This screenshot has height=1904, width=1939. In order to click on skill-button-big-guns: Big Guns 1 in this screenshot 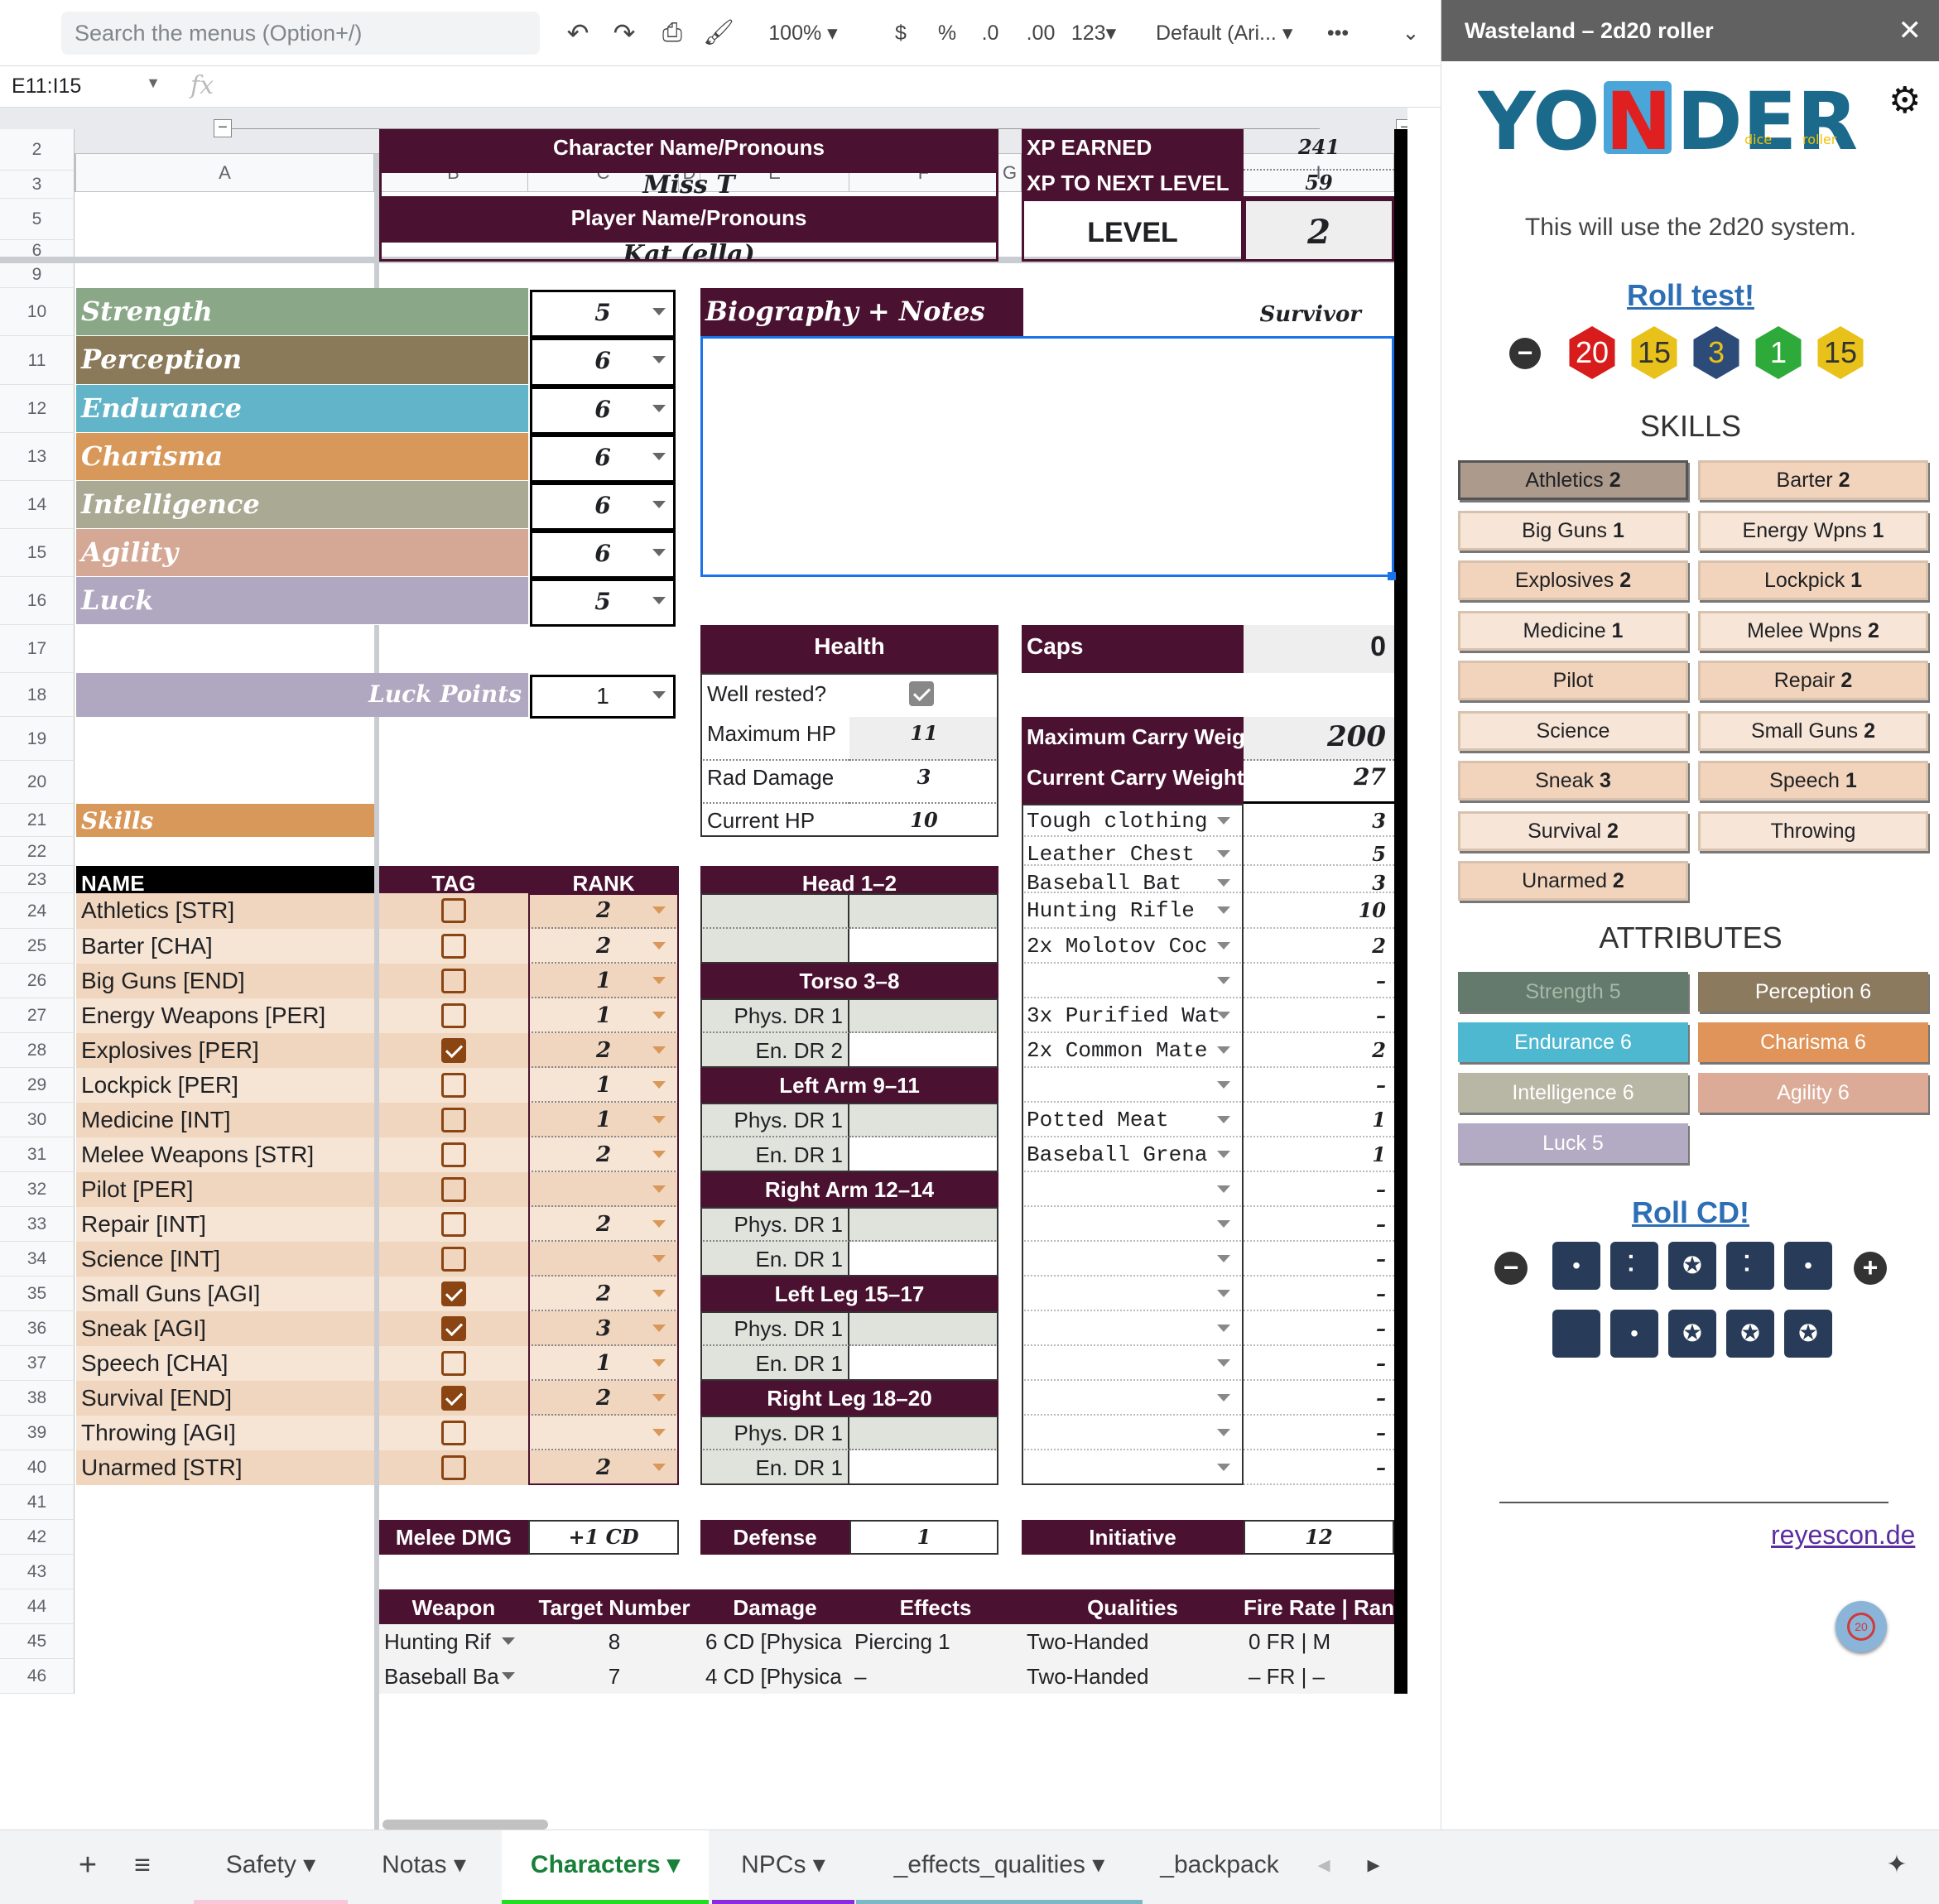, I will do `click(1573, 530)`.